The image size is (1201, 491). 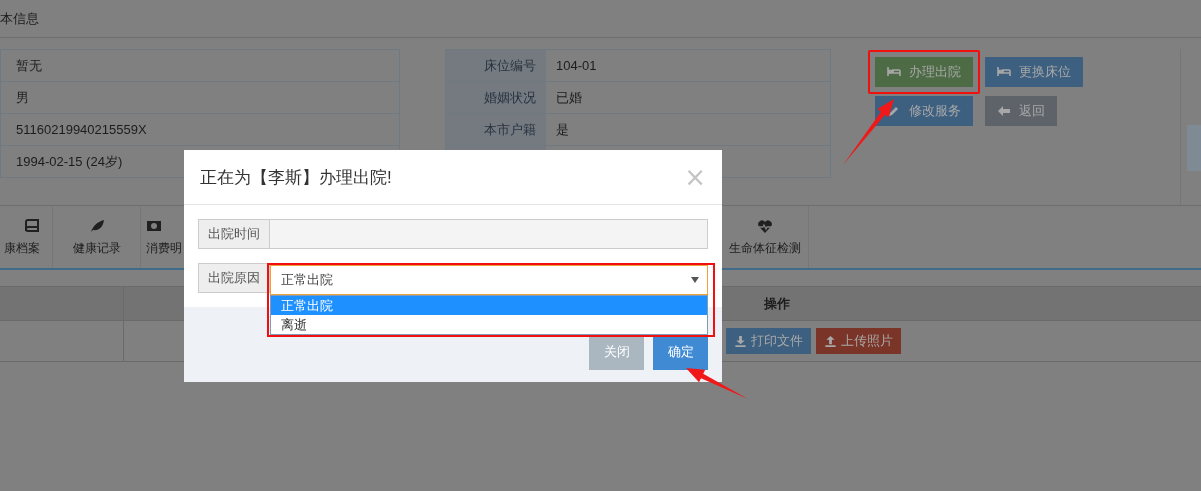 I want to click on select-field: 正常出院, so click(x=489, y=280).